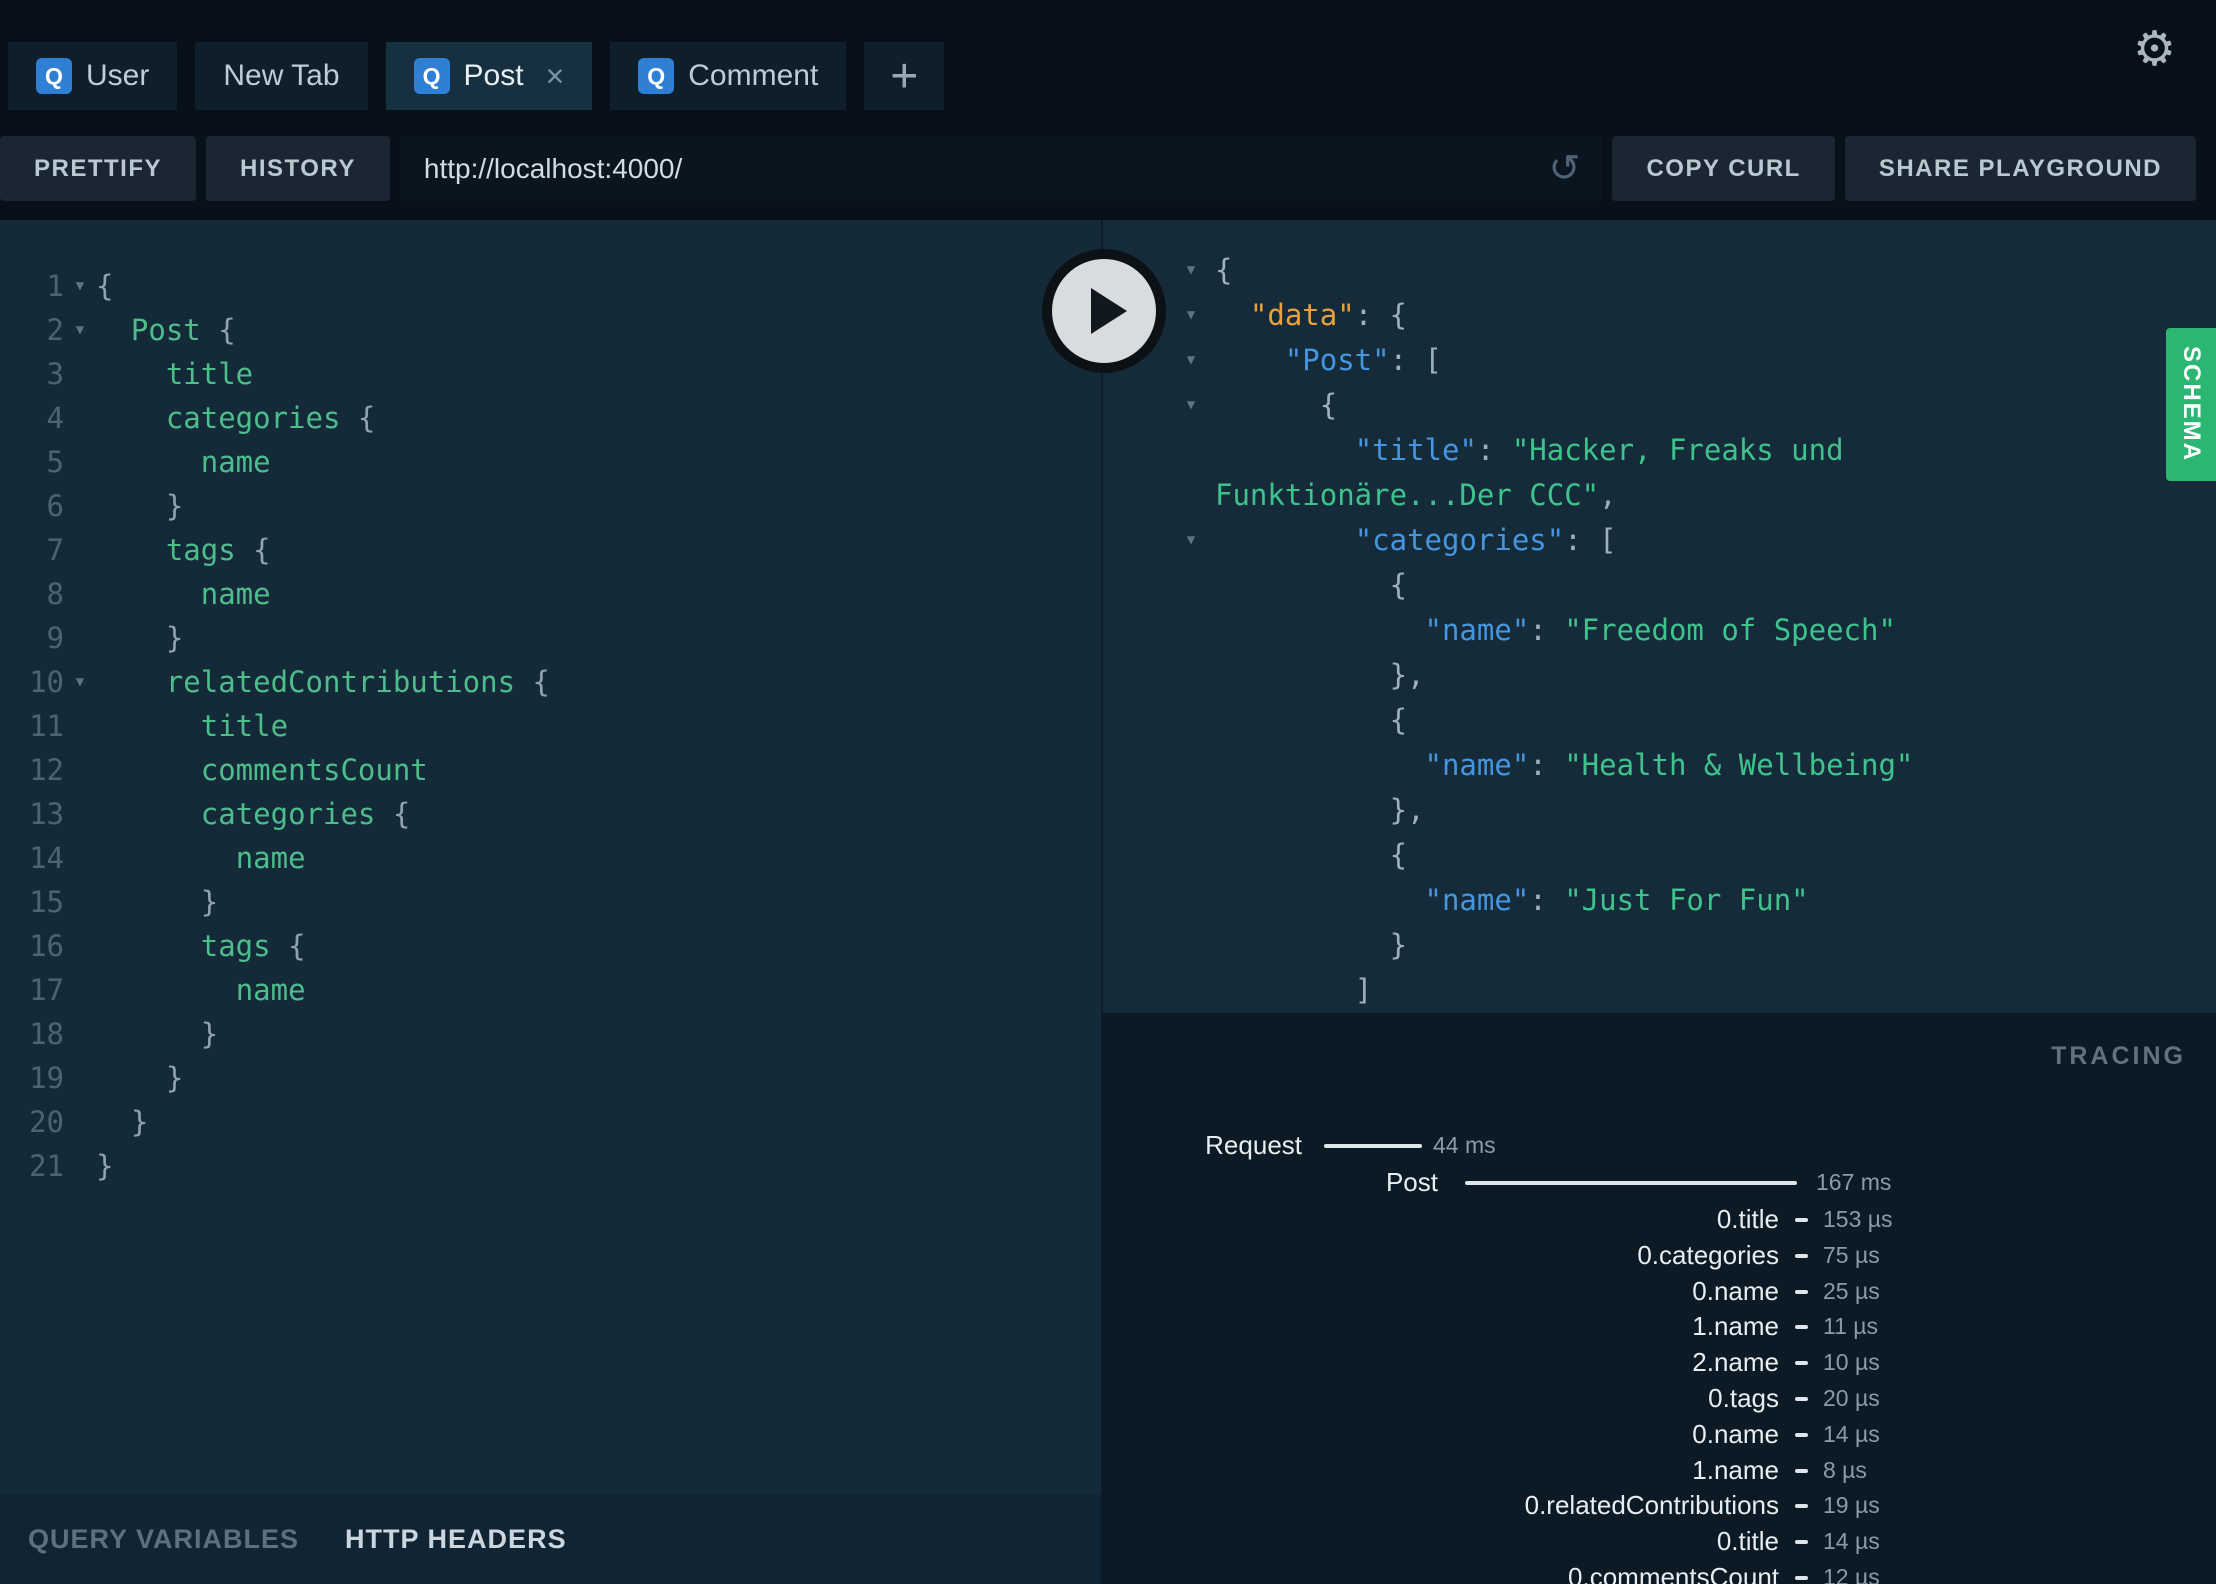 Image resolution: width=2216 pixels, height=1584 pixels. What do you see at coordinates (281, 76) in the screenshot?
I see `tab-new-tab: New Tab` at bounding box center [281, 76].